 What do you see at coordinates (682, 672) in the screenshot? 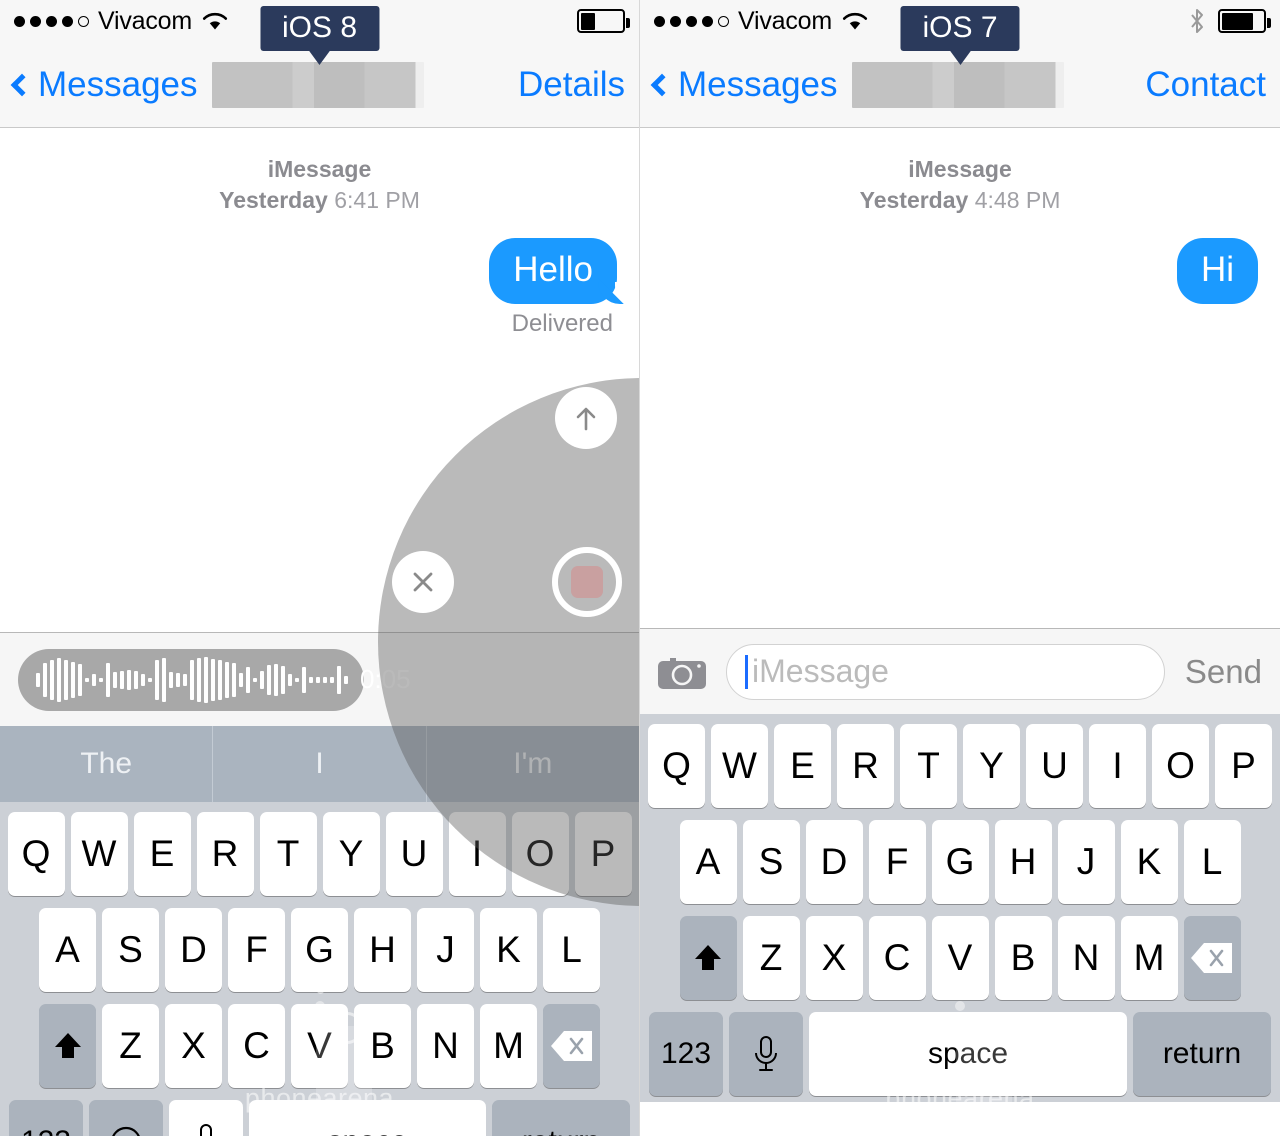
I see `camera-icon` at bounding box center [682, 672].